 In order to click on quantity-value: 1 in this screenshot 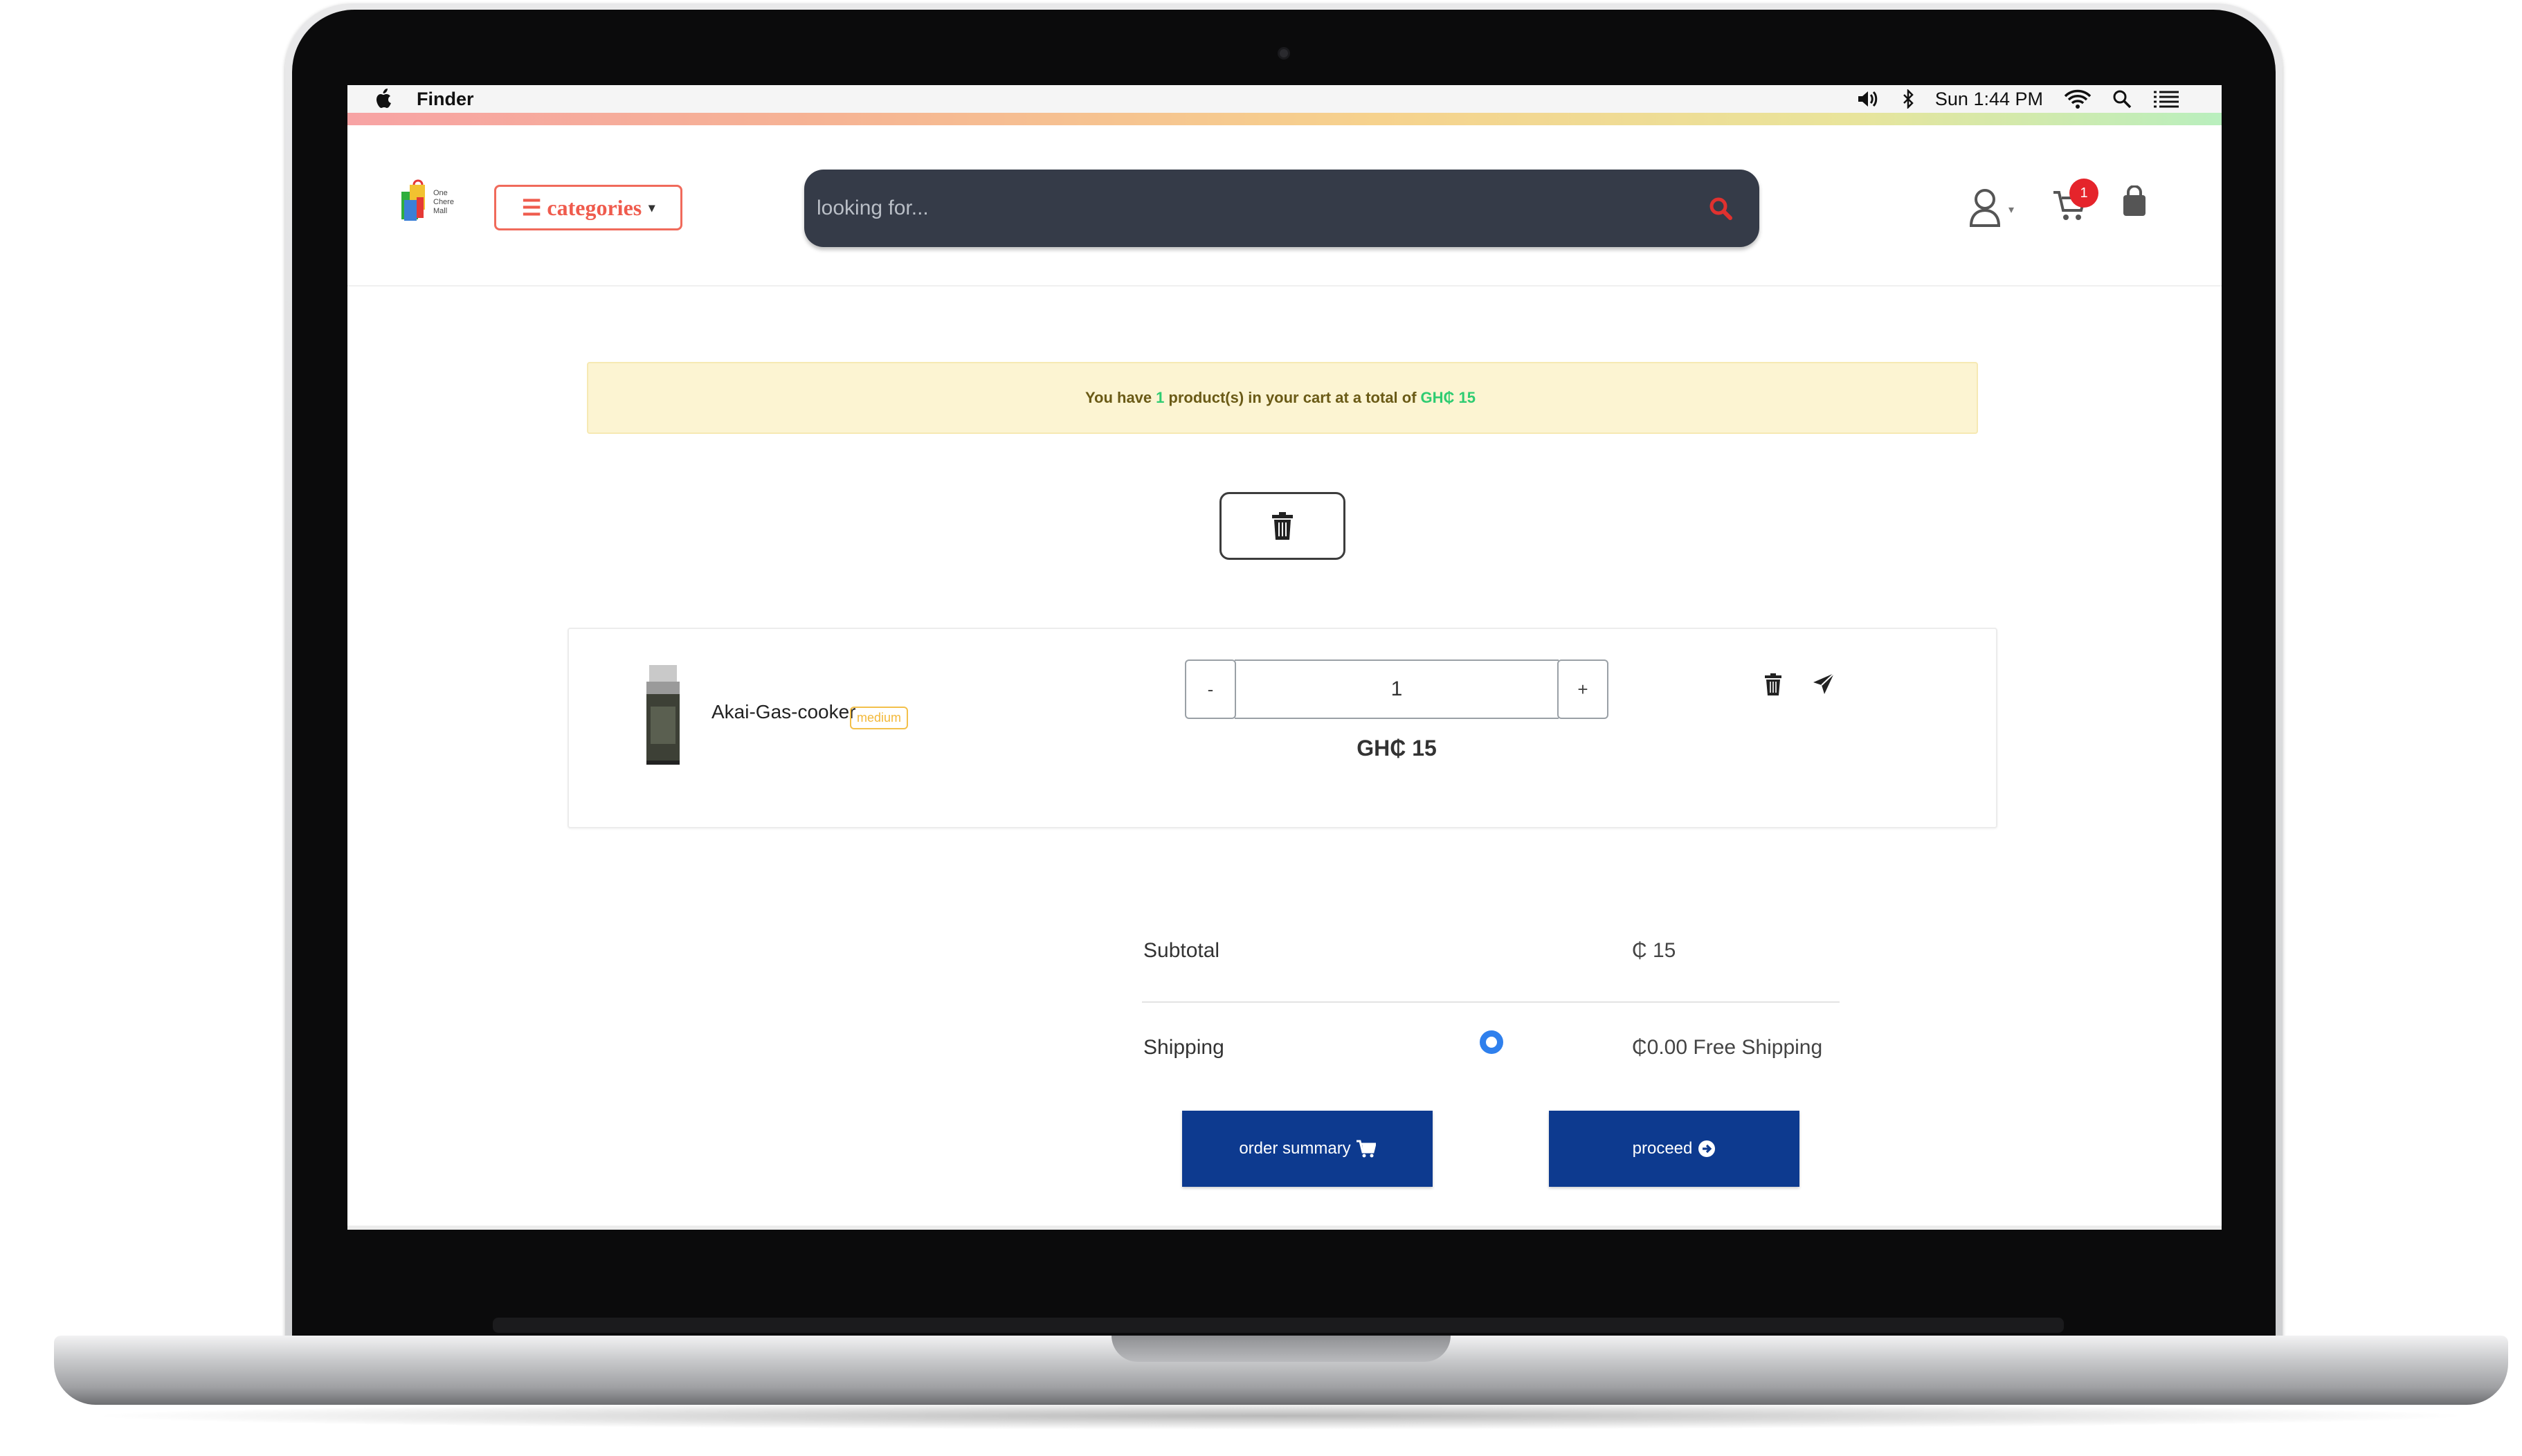, I will do `click(1397, 689)`.